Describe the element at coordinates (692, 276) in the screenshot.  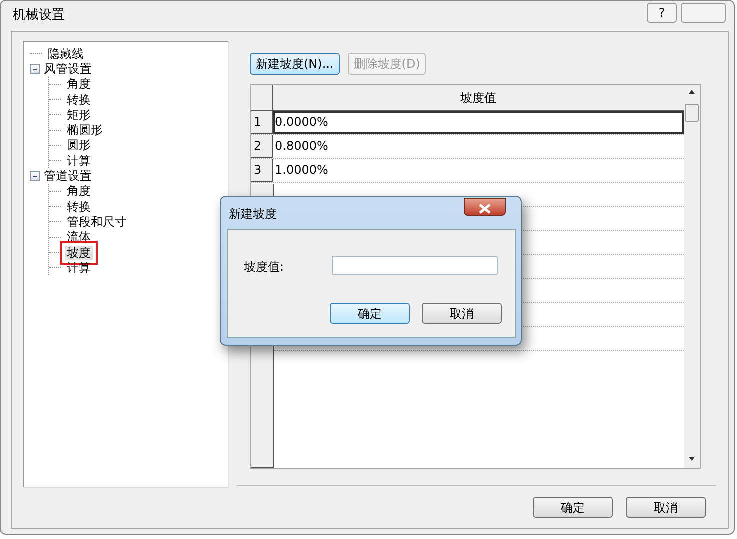
I see `scrollbar` at that location.